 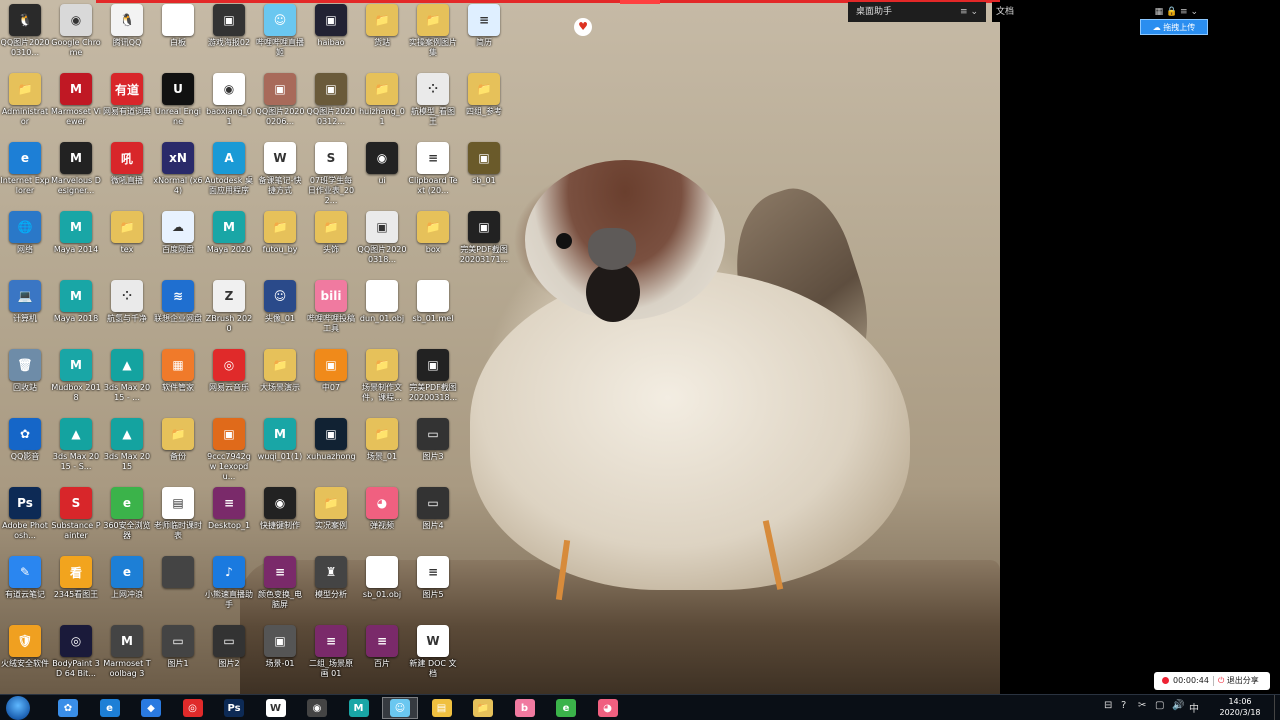 I want to click on desktop-shortcut: 吼微吼直播, so click(x=127, y=171).